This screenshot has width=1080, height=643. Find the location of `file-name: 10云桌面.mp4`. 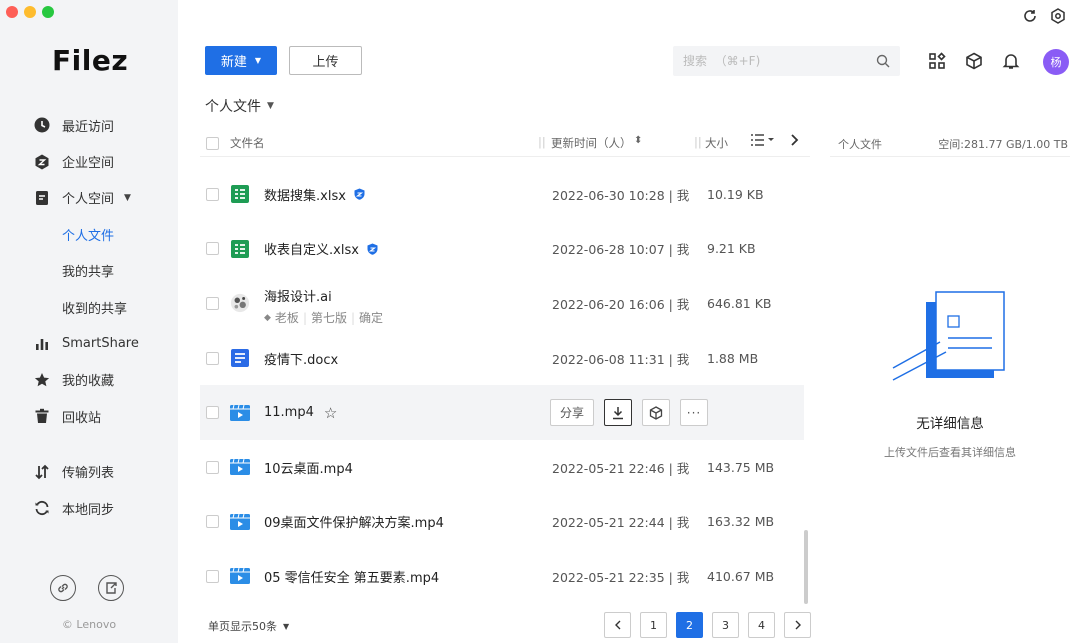

file-name: 10云桌面.mp4 is located at coordinates (308, 467).